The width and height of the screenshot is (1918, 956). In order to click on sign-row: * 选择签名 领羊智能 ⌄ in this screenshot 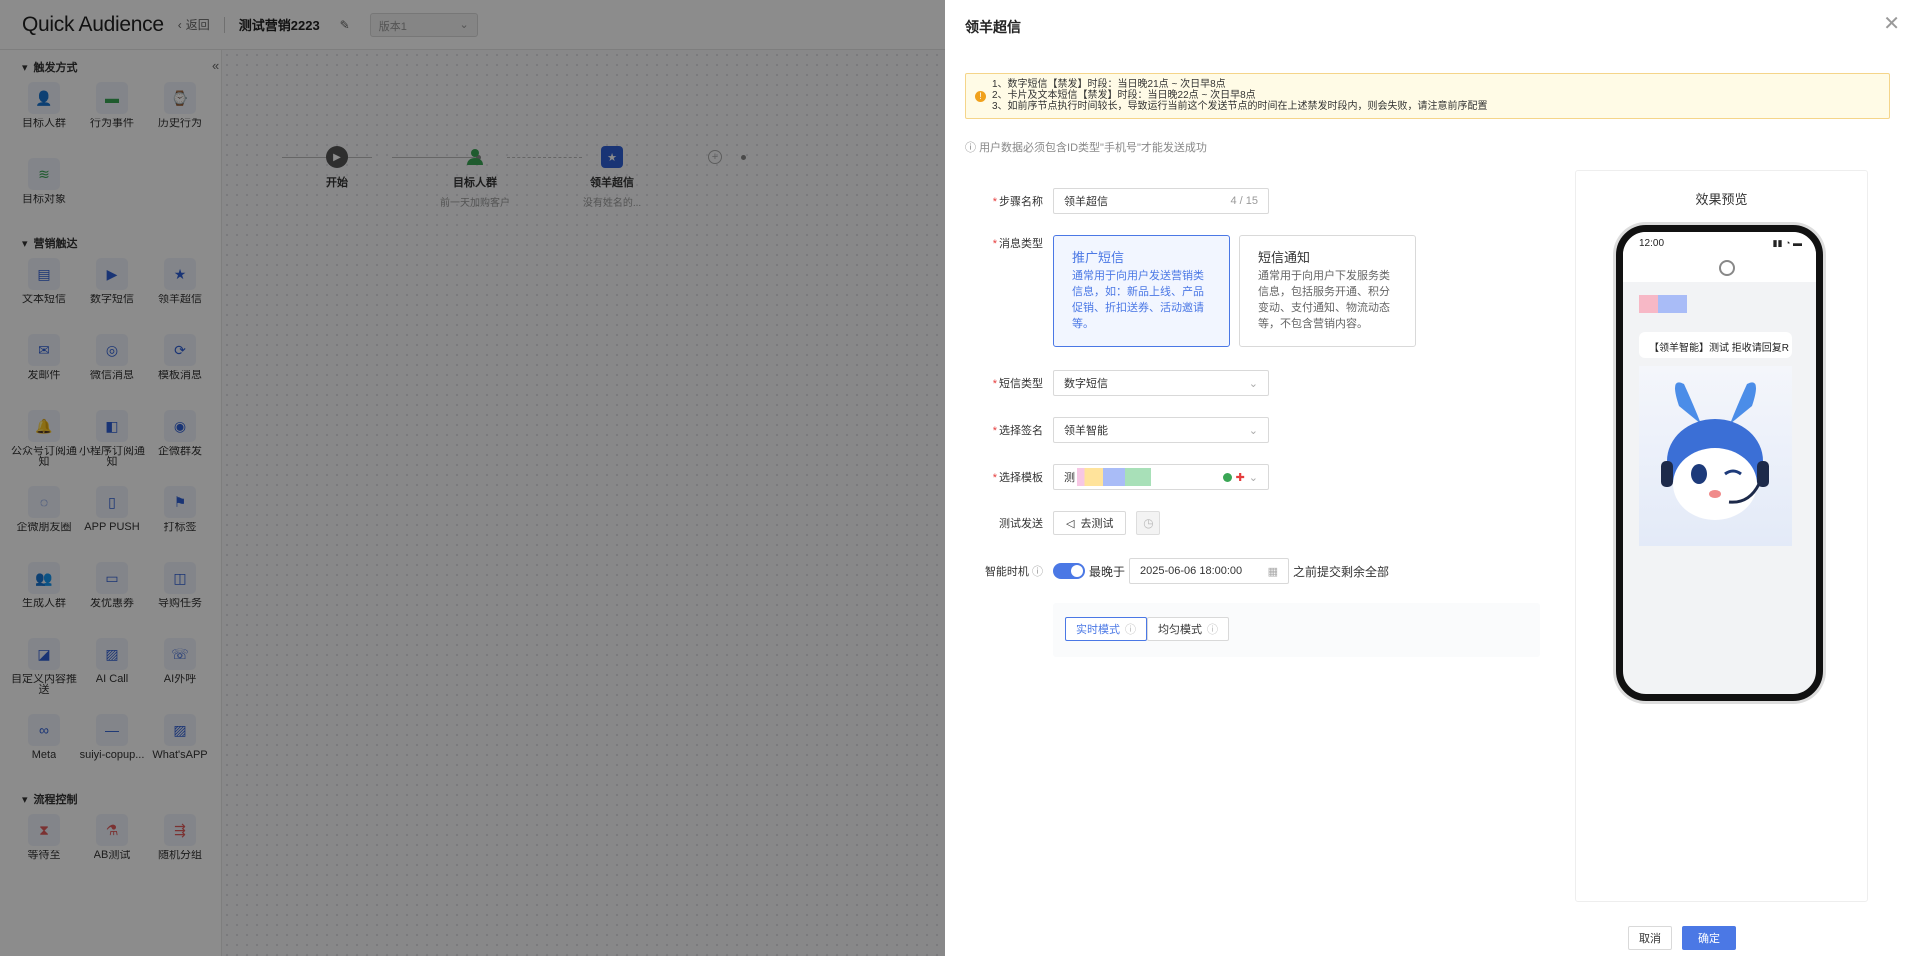, I will do `click(1117, 430)`.